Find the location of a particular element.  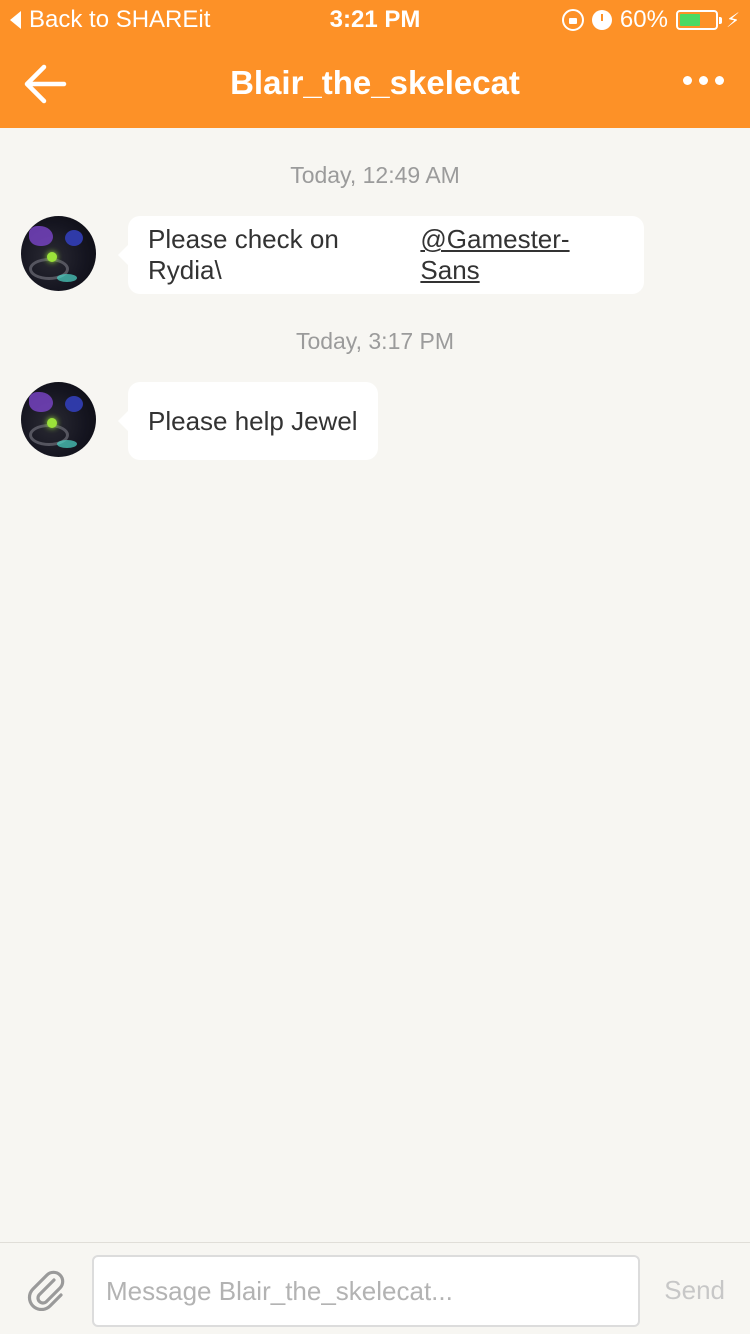

status-indicators: 60% ⚡ is located at coordinates (650, 20).